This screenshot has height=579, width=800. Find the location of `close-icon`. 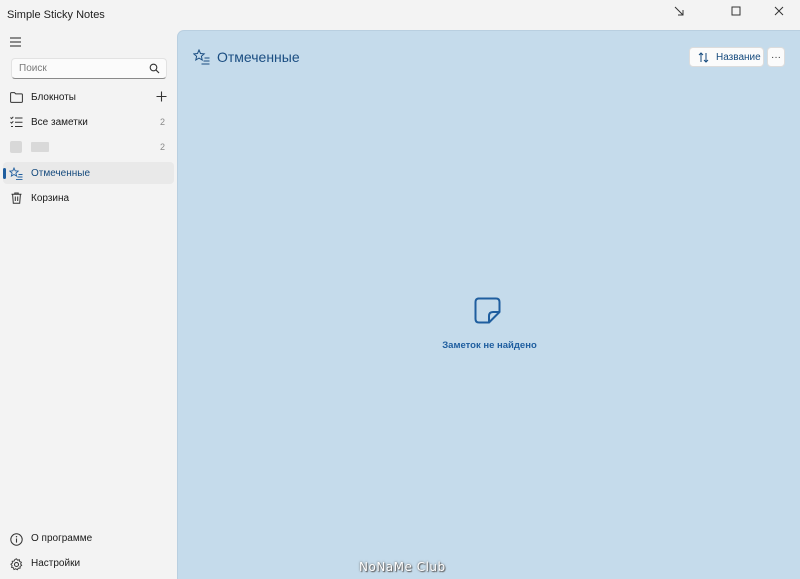

close-icon is located at coordinates (779, 11).